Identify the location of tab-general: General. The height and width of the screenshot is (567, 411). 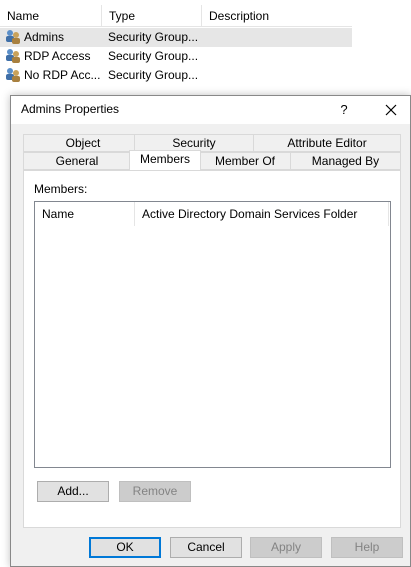
(77, 161).